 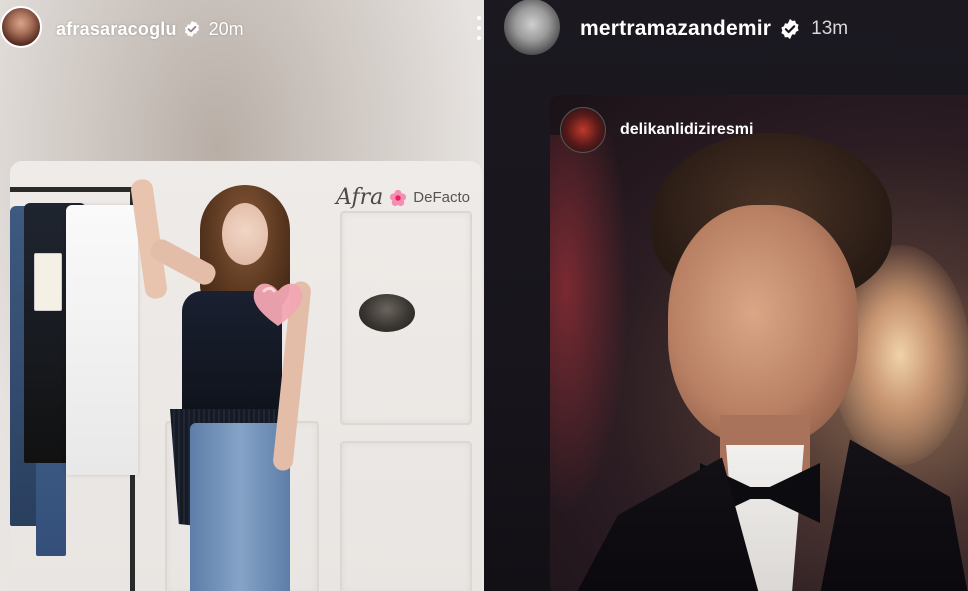 I want to click on reposted-account-avatar, so click(x=583, y=130).